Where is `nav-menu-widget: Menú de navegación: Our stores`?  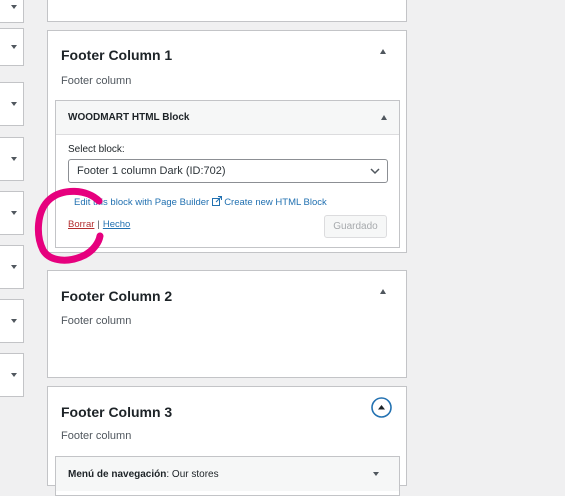 nav-menu-widget: Menú de navegación: Our stores is located at coordinates (227, 476).